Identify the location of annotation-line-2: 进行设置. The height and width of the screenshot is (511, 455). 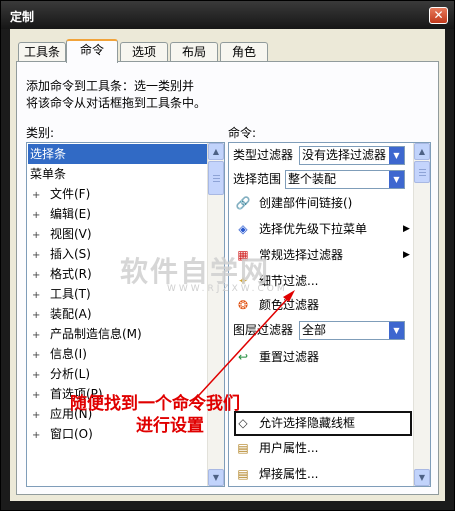
(170, 426).